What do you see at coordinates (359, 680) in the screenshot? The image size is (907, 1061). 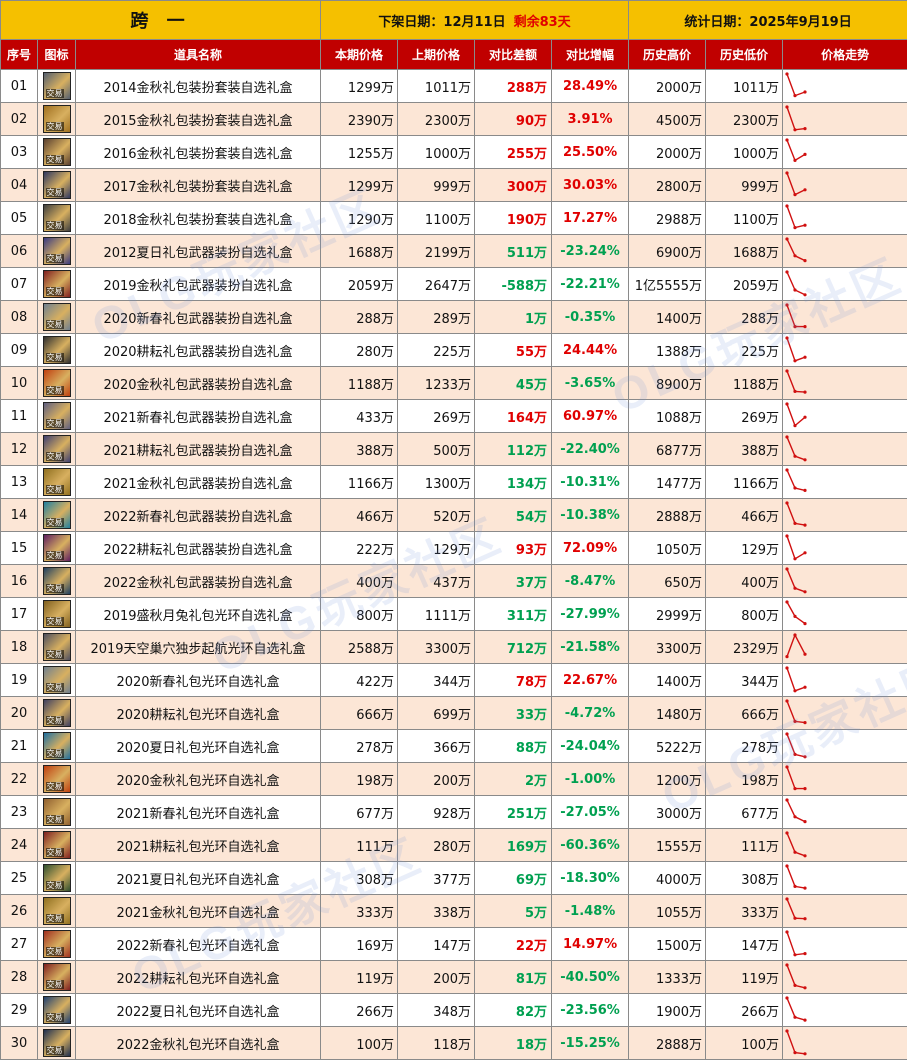 I see `current-price: 422万` at bounding box center [359, 680].